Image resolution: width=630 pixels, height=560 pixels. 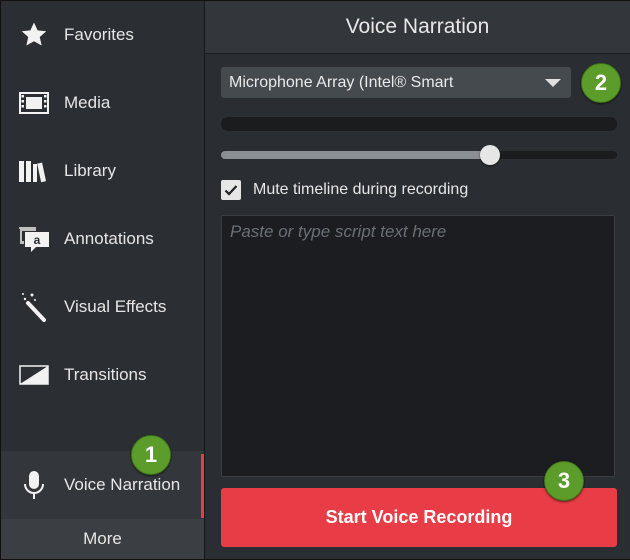 What do you see at coordinates (105, 374) in the screenshot?
I see `sidebar-item-label: Transitions` at bounding box center [105, 374].